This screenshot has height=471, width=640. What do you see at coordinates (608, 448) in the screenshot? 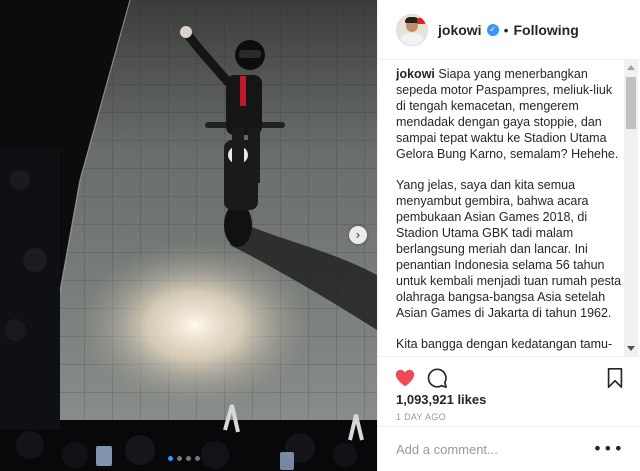
I see `more-options-icon: •••` at bounding box center [608, 448].